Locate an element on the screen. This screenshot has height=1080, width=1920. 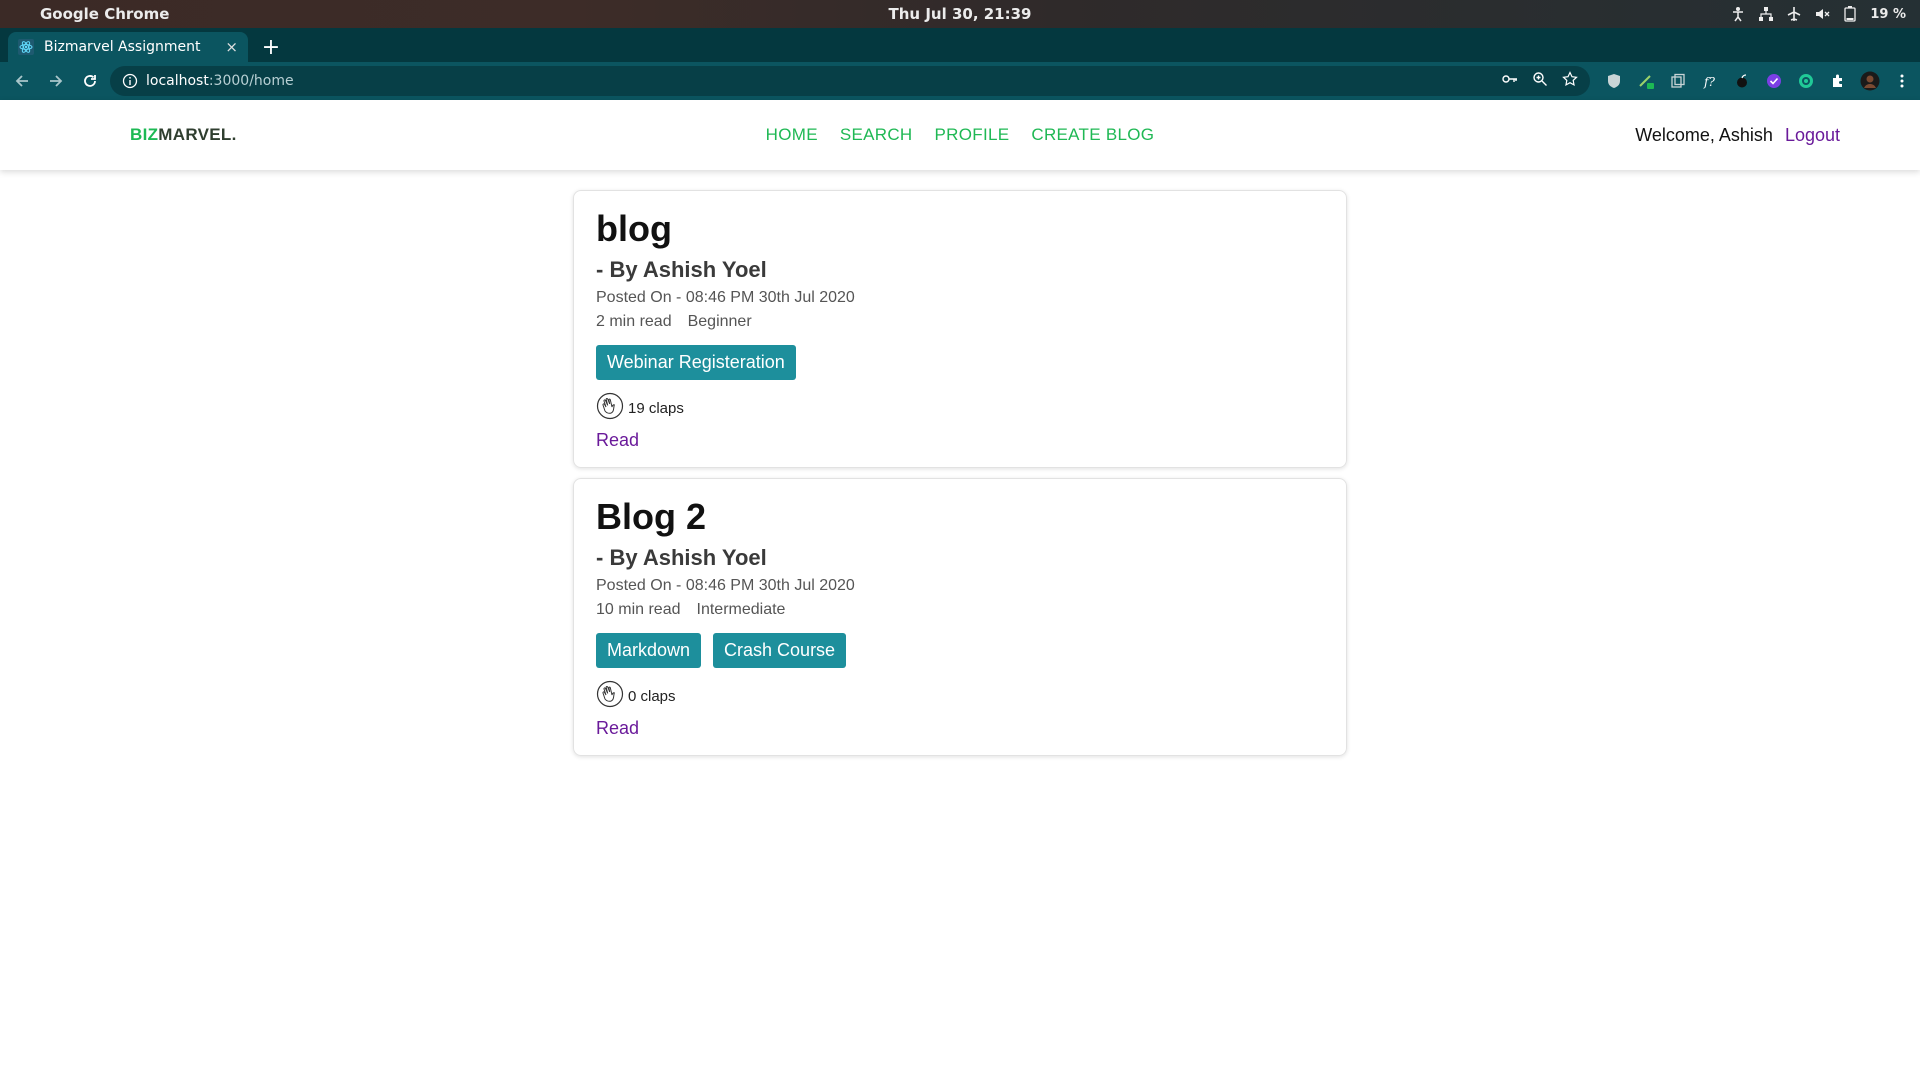
omnibox-actions is located at coordinates (1540, 81).